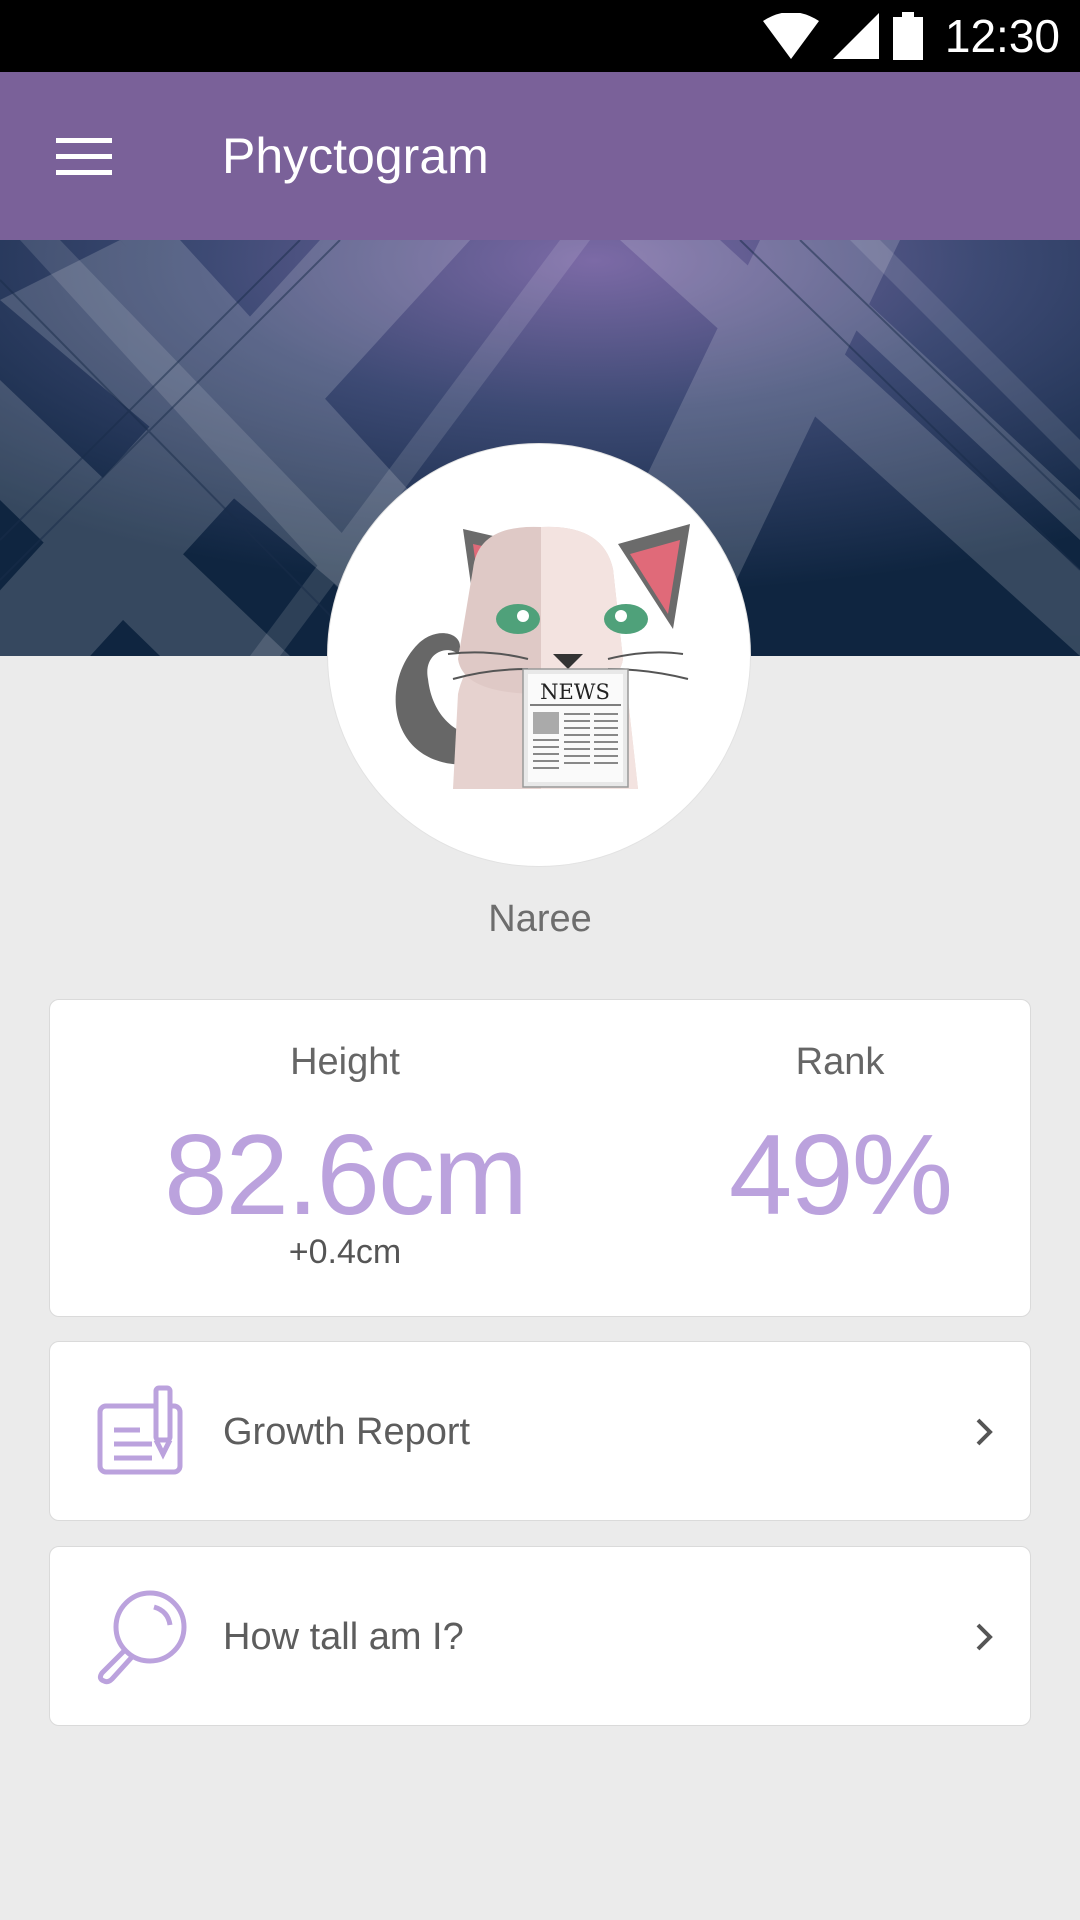 This screenshot has height=1920, width=1080. I want to click on wifi-icon, so click(790, 36).